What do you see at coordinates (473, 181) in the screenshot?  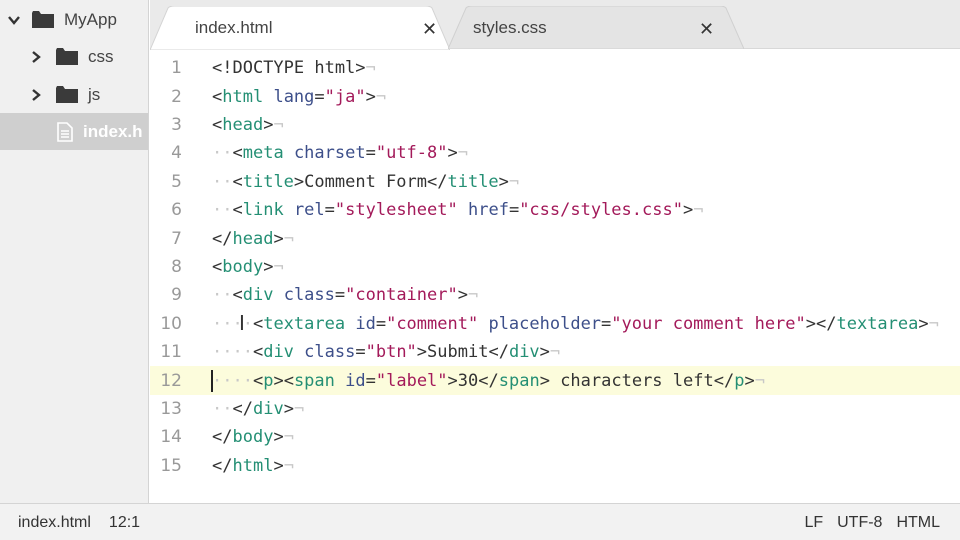 I see `code-token: title` at bounding box center [473, 181].